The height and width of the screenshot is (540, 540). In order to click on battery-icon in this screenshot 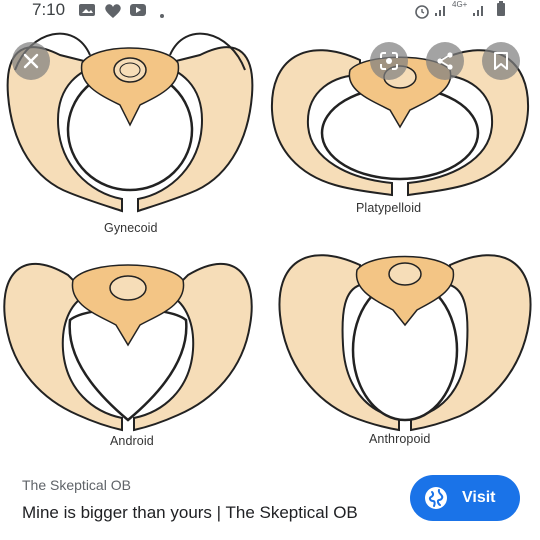, I will do `click(501, 11)`.